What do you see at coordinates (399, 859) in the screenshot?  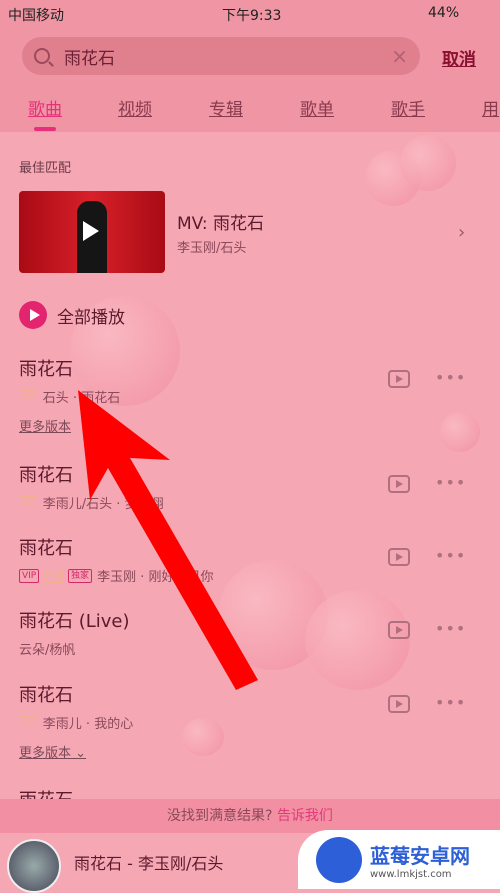 I see `watermark: 蓝莓安卓网 www.lmkjst.com` at bounding box center [399, 859].